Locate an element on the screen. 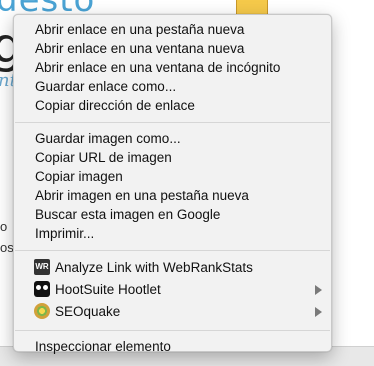 This screenshot has height=366, width=374. menu-item-copy-link-address: Copiar dirección de enlace is located at coordinates (172, 105).